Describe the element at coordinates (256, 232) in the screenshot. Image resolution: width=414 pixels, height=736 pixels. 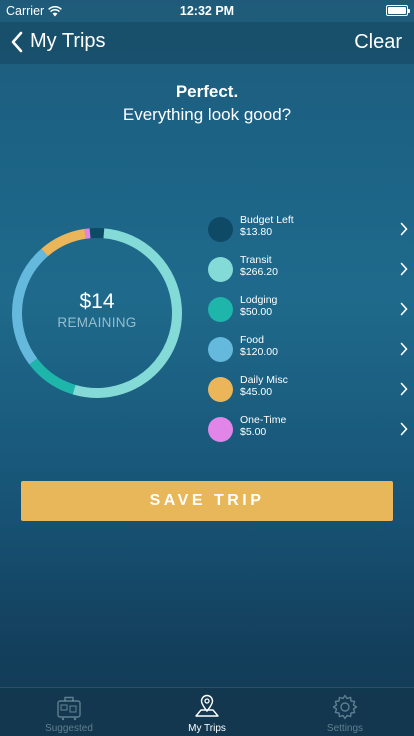
I see `legend-value: $13.80` at that location.